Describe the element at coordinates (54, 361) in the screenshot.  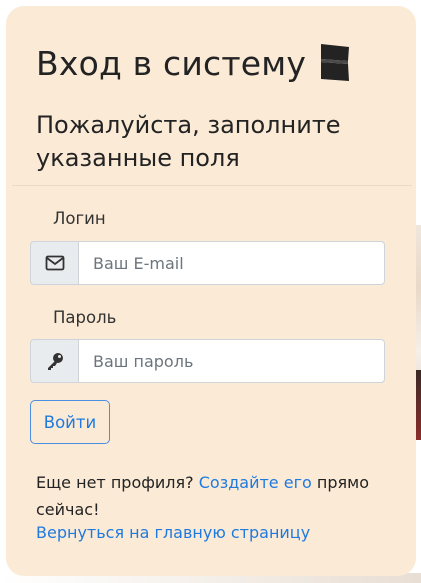
I see `key-icon` at that location.